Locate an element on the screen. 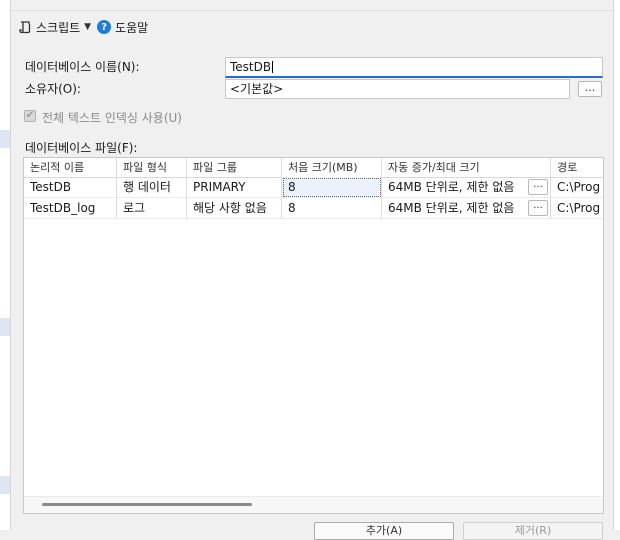  column-header-initial-size: 처음 크기(MB) is located at coordinates (332, 167).